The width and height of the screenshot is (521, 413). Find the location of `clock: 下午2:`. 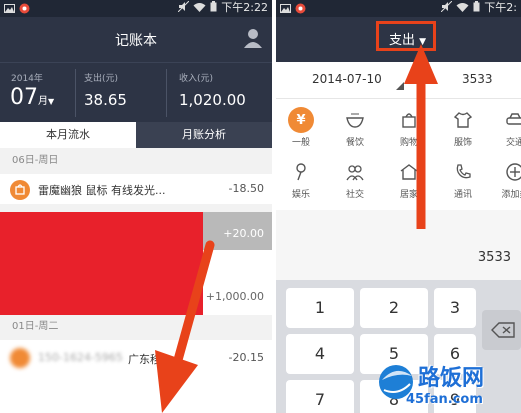

clock: 下午2: is located at coordinates (500, 7).